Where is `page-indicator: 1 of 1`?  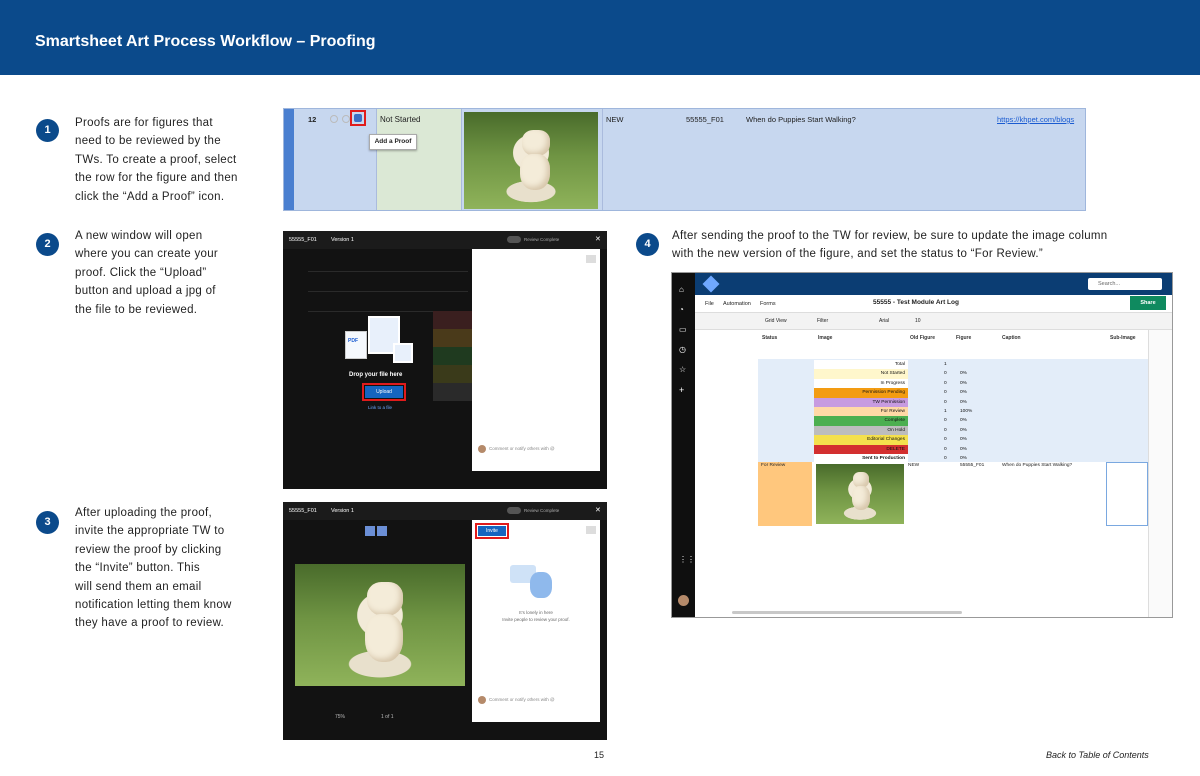 page-indicator: 1 of 1 is located at coordinates (387, 717).